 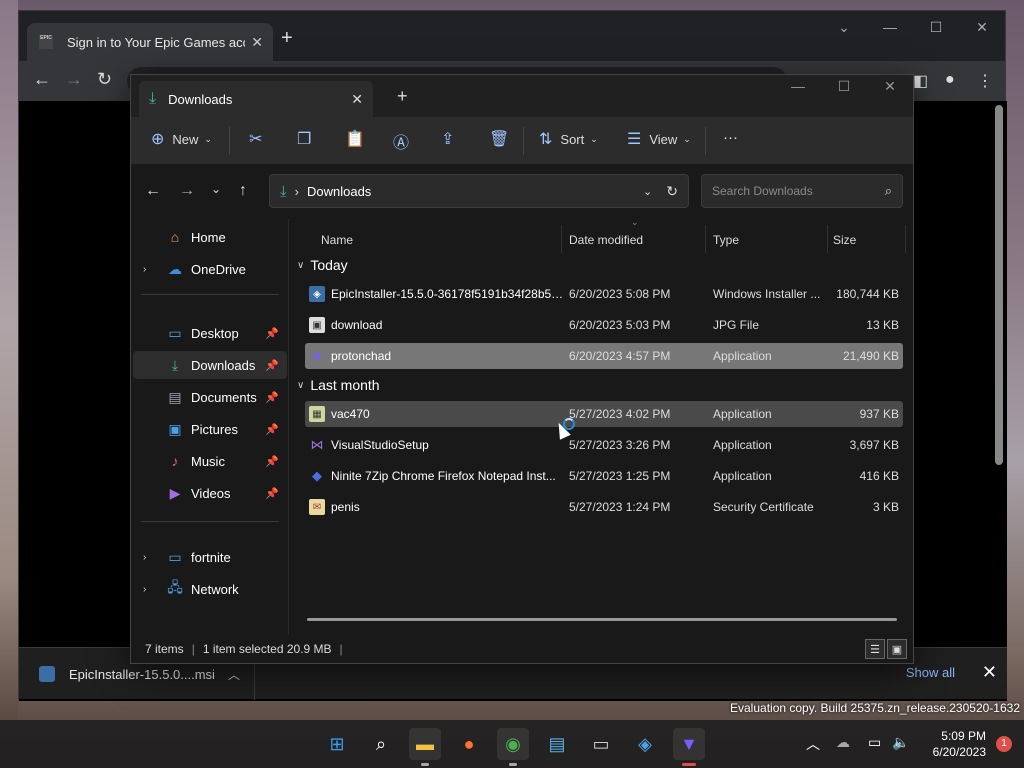 I want to click on group-header-today: ∨ Today, so click(x=322, y=265).